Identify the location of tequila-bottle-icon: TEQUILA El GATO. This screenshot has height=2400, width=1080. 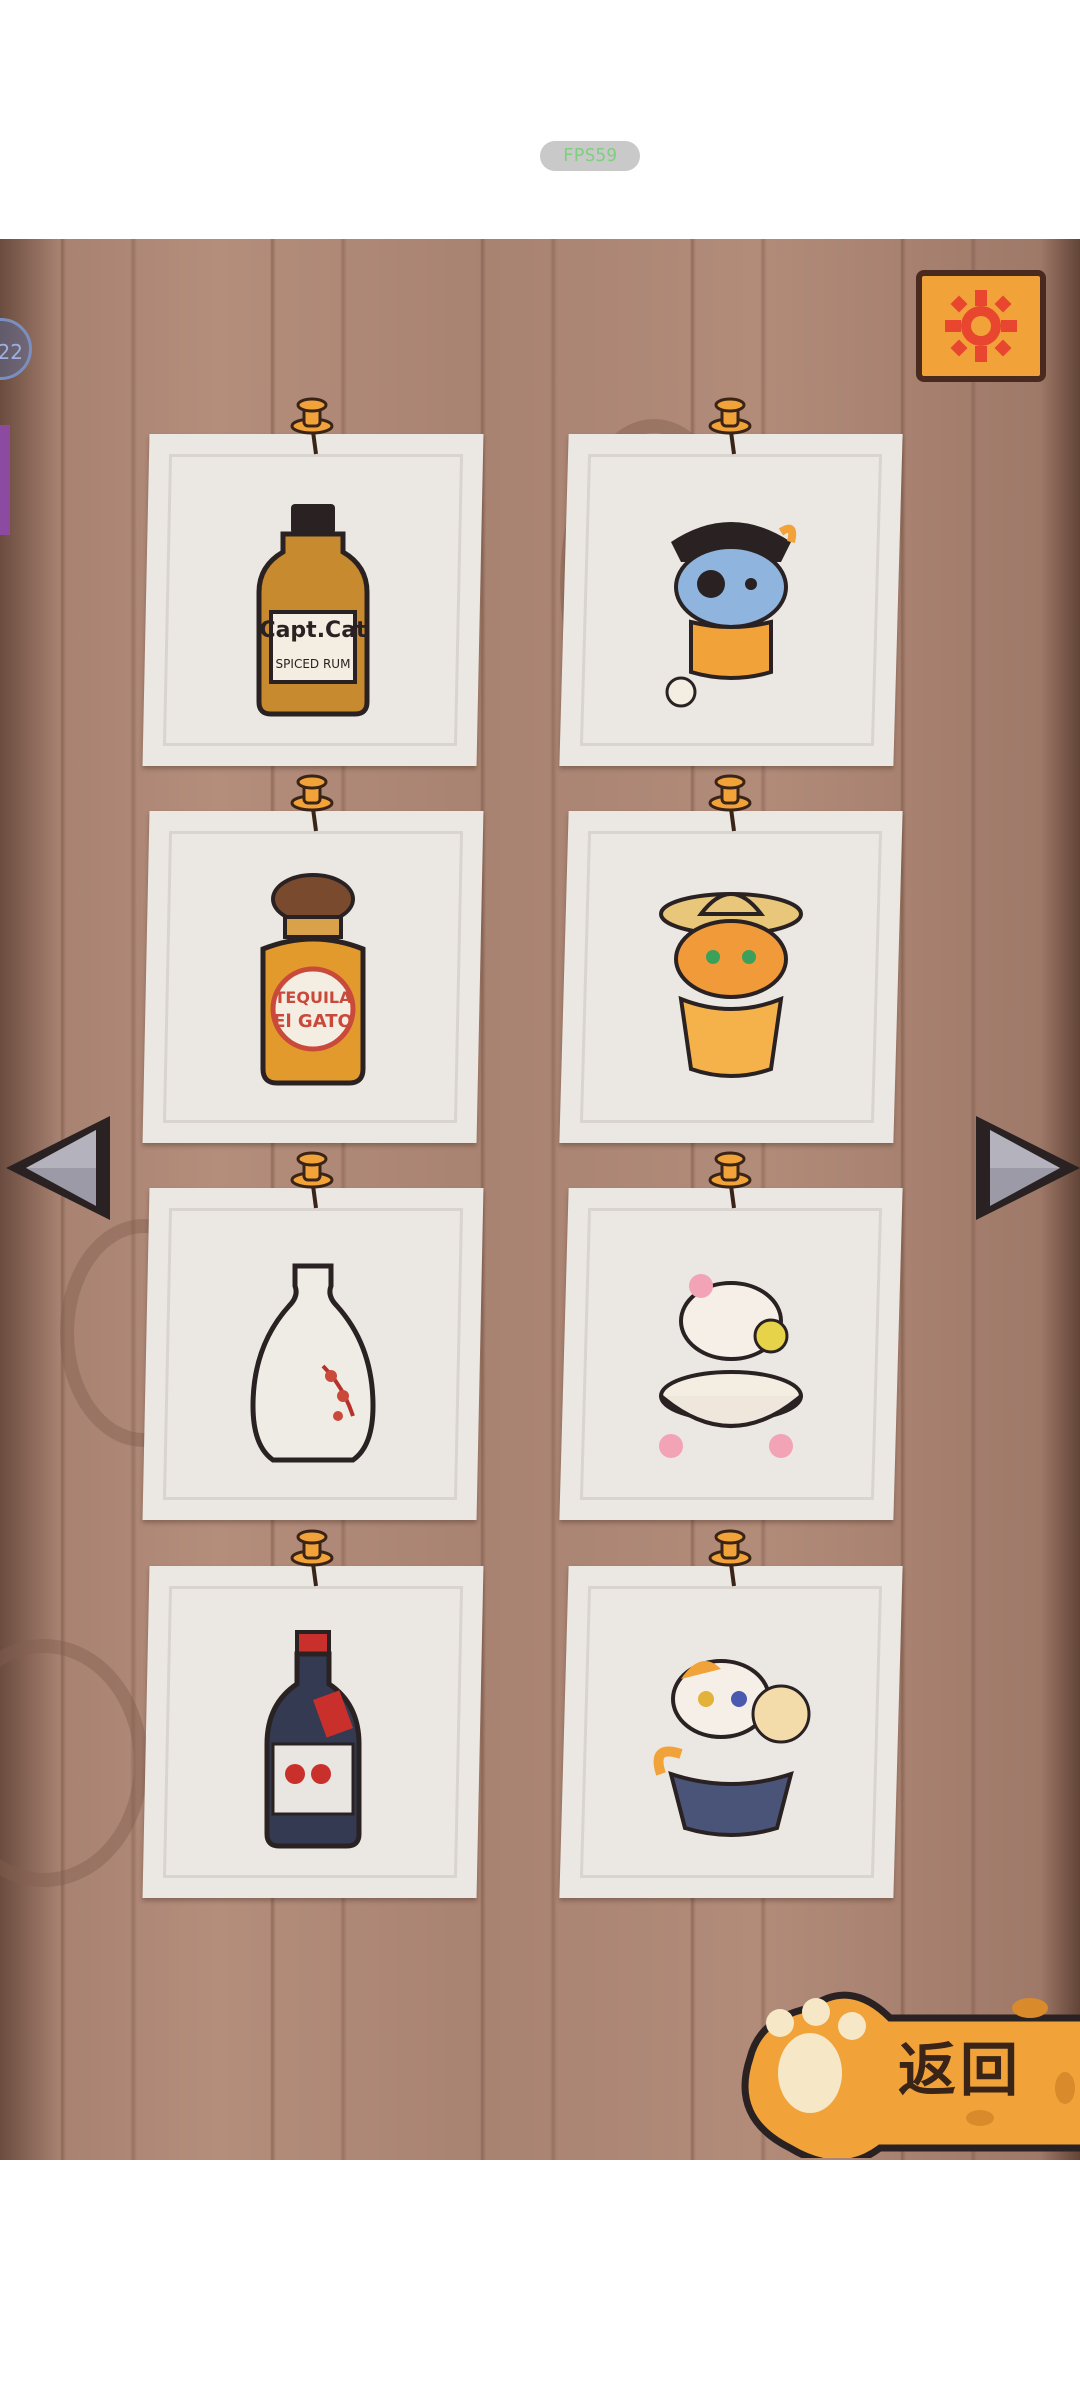
(313, 979).